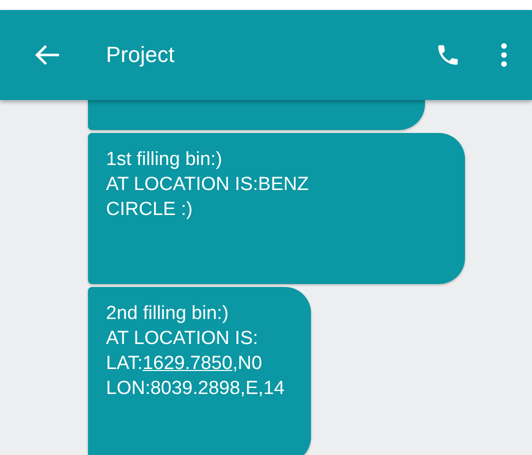 The height and width of the screenshot is (455, 532). I want to click on message-text: 2nd filling bin:) AT LOCATION IS: LAT:1629.7850,N0 LON:8039.2898,E,14, so click(195, 351).